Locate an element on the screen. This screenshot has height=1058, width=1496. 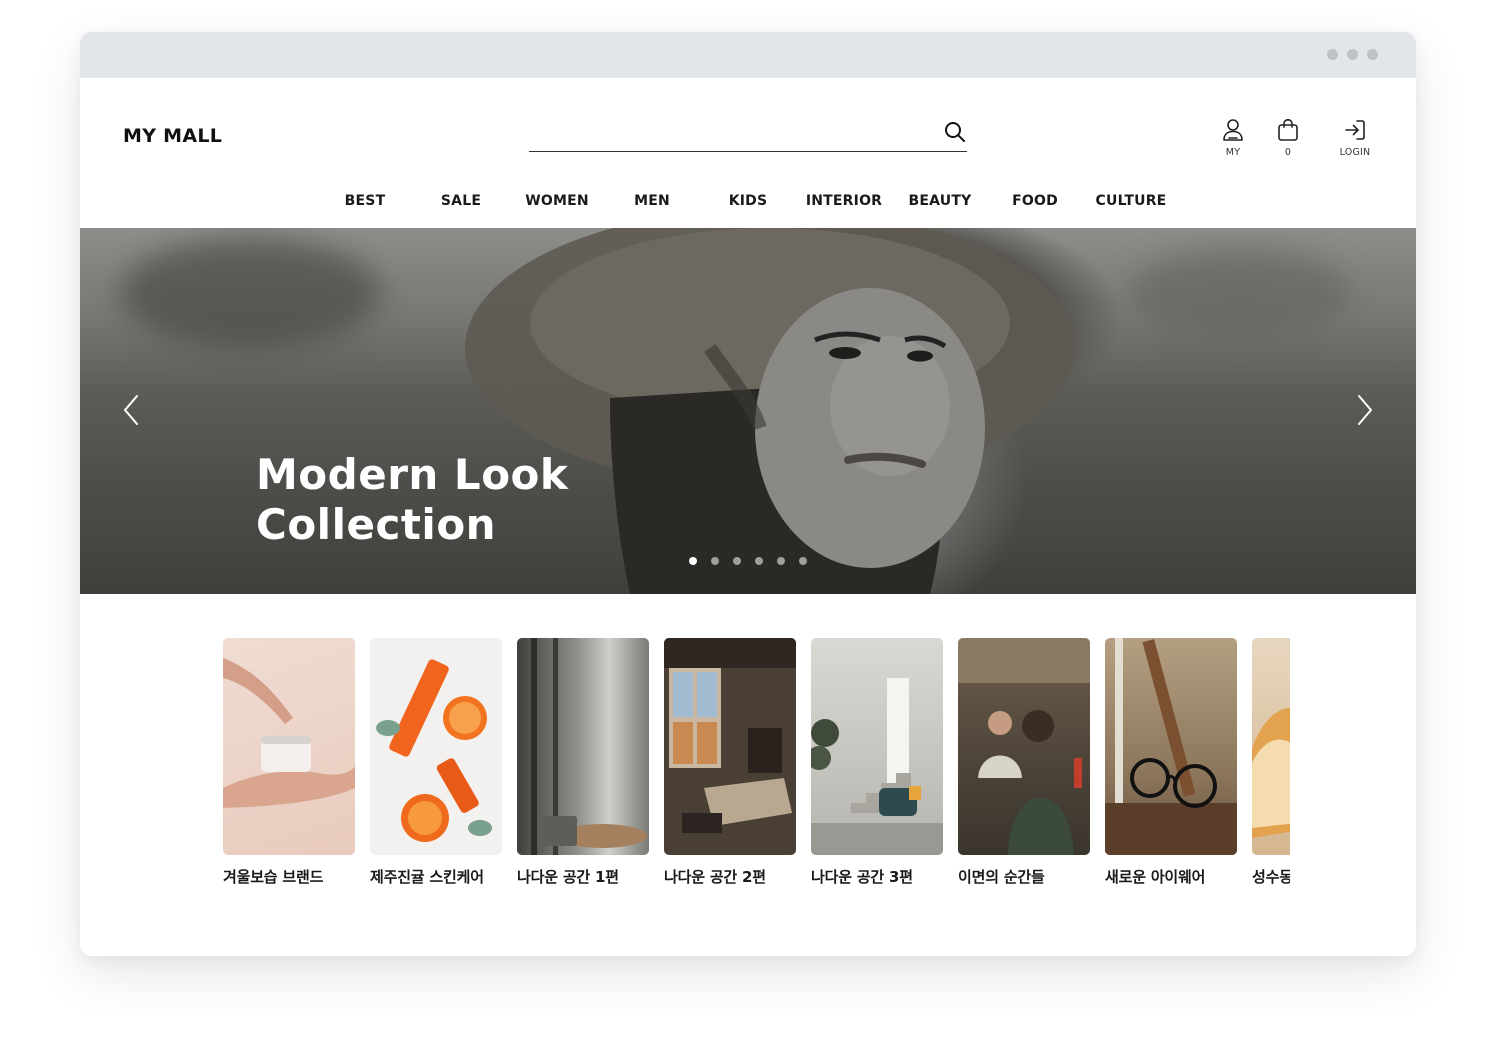
curation-card: 나다운 공간 1편 is located at coordinates (583, 762).